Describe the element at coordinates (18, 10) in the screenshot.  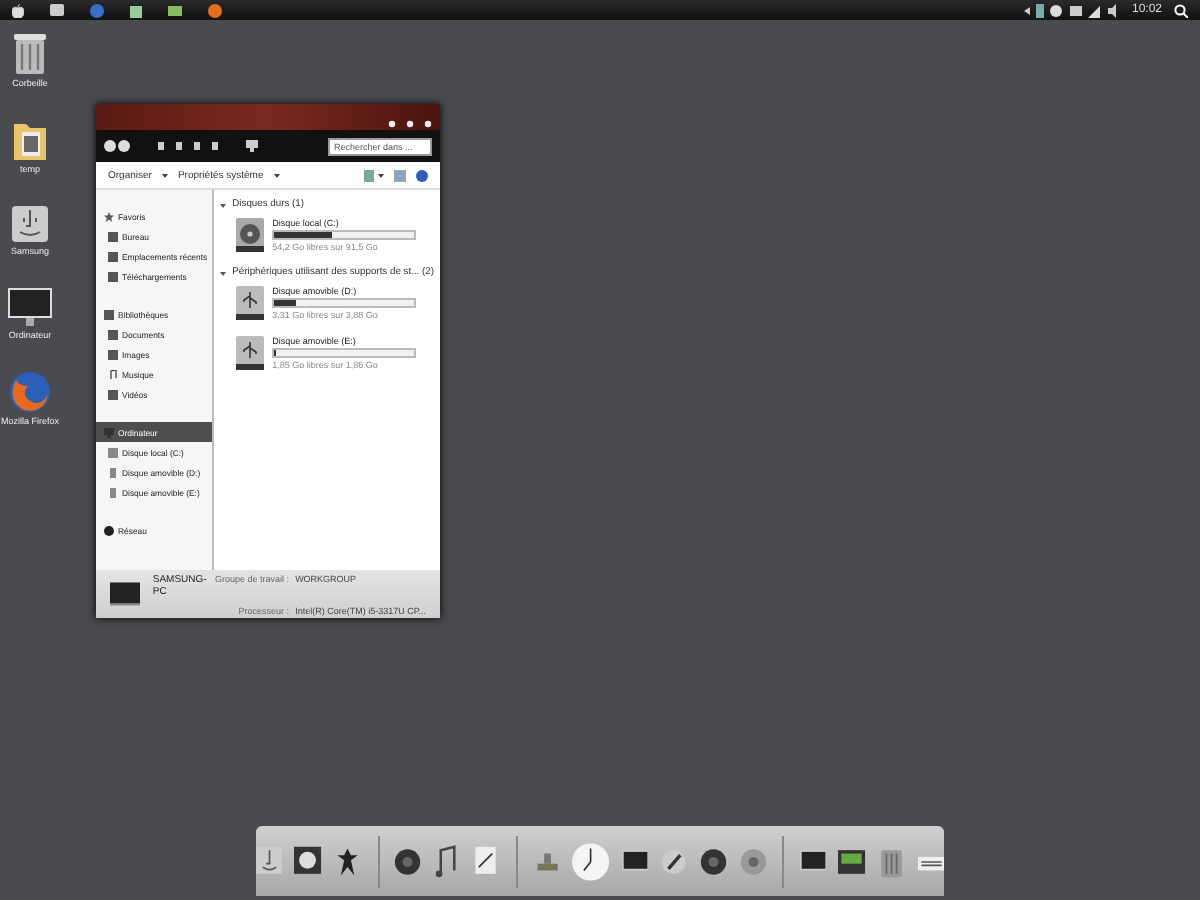
I see `apple-icon` at that location.